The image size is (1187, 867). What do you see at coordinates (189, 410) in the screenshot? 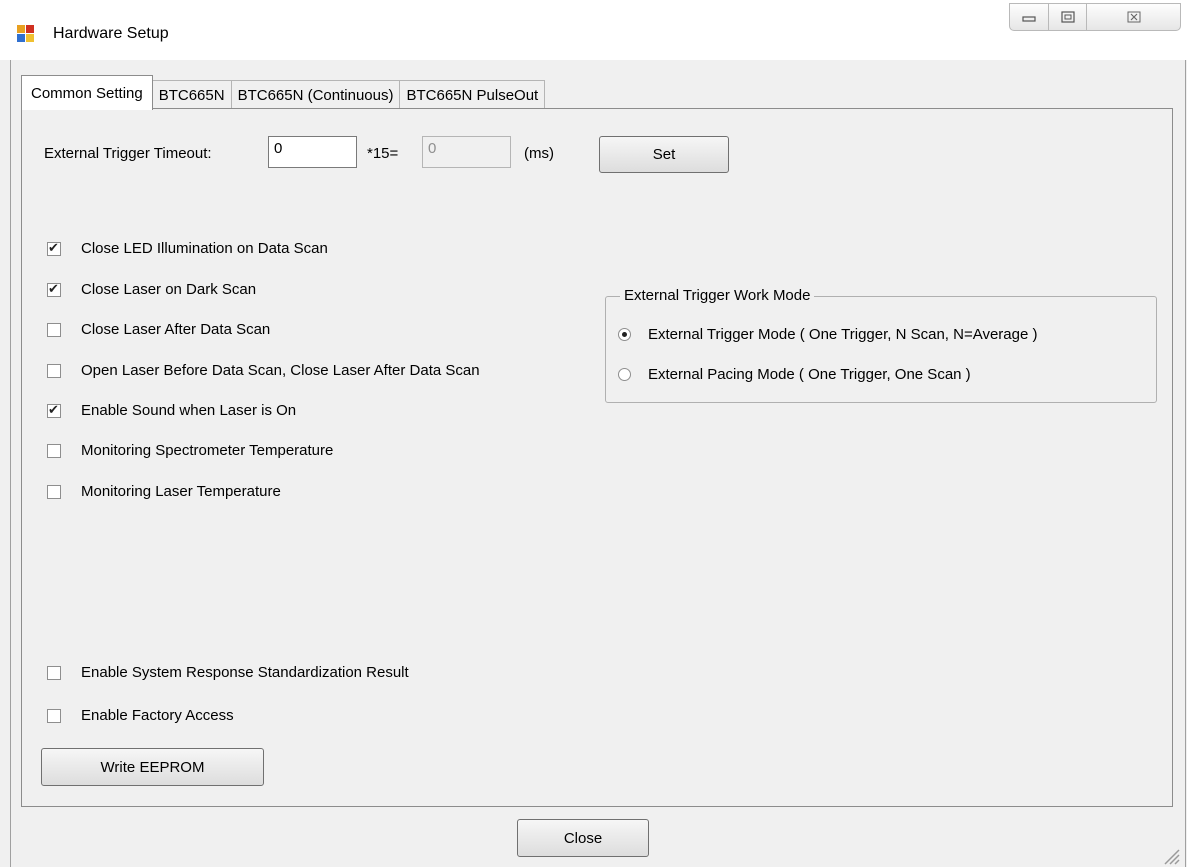
I see `checkbox-label: Enable Sound when Laser is On` at bounding box center [189, 410].